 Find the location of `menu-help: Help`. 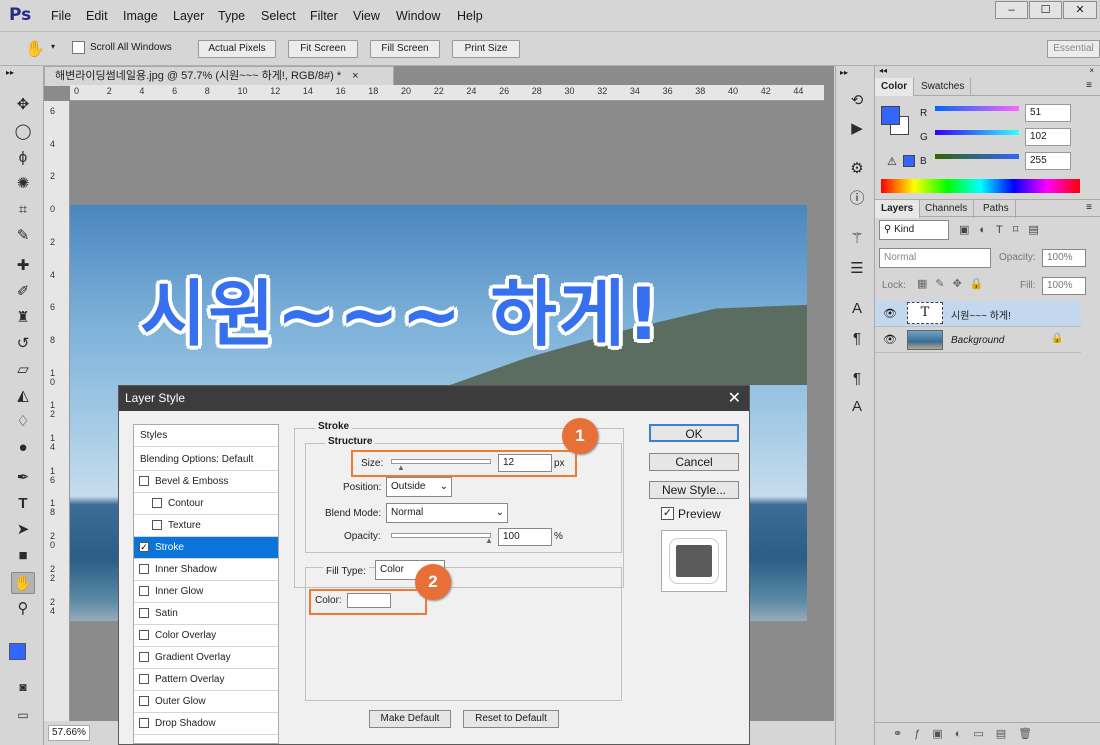

menu-help: Help is located at coordinates (470, 16).